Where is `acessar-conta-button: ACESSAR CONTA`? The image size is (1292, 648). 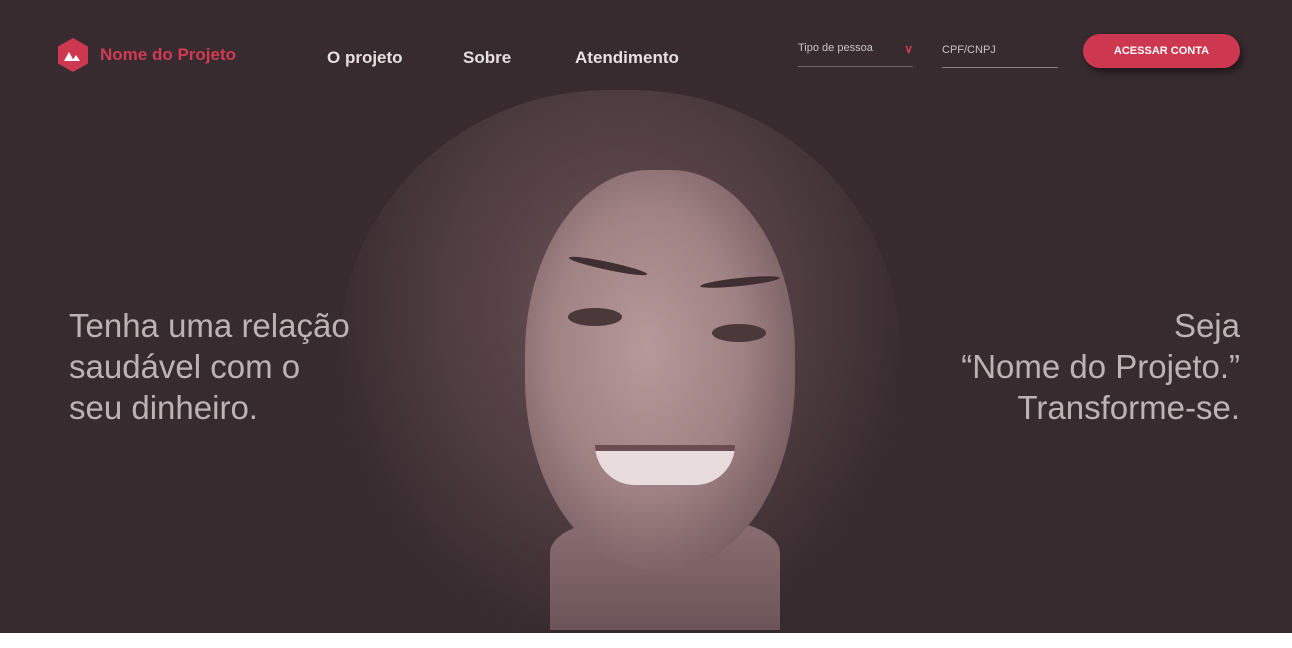
acessar-conta-button: ACESSAR CONTA is located at coordinates (1161, 51).